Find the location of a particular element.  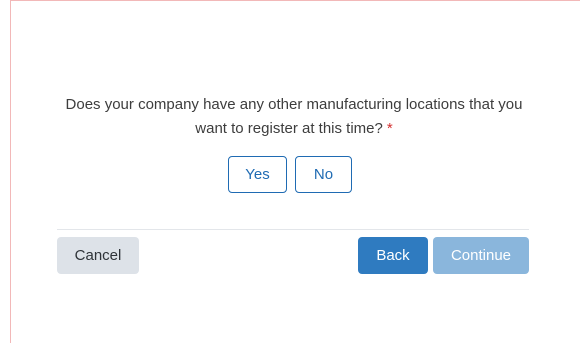

no-button: No is located at coordinates (323, 174).